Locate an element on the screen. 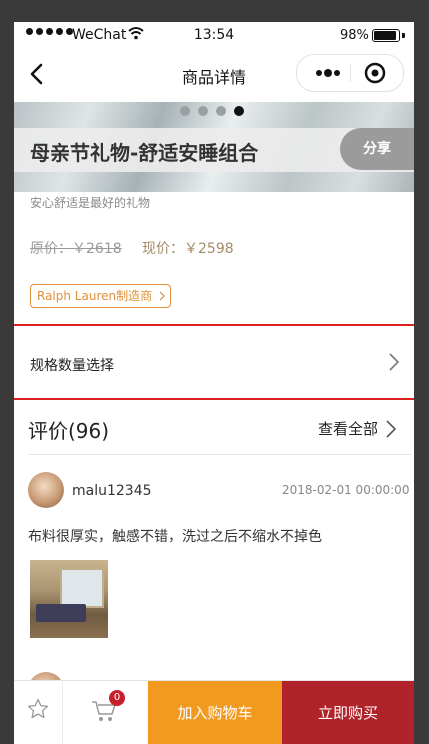 Image resolution: width=429 pixels, height=744 pixels. buy-now-button: 立即购买 is located at coordinates (348, 712).